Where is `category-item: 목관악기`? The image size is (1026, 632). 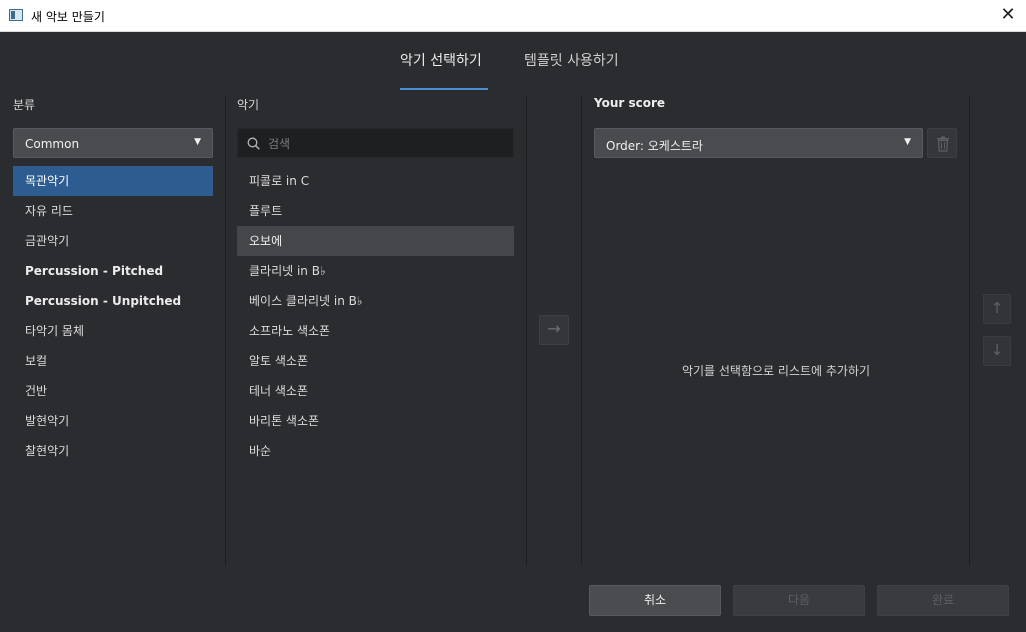 category-item: 목관악기 is located at coordinates (113, 181).